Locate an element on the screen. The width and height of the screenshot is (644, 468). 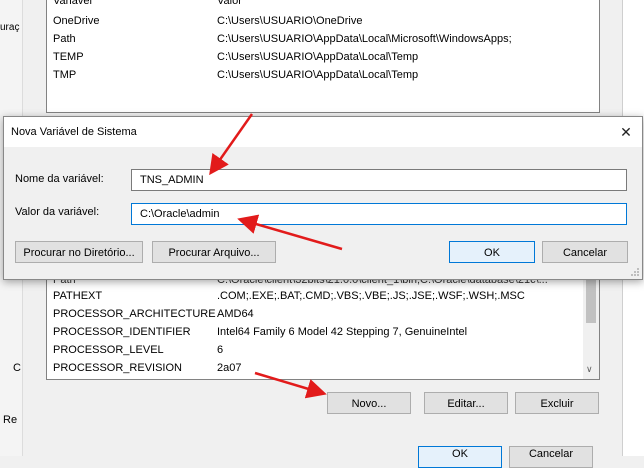
annotation-arrows is located at coordinates (276, 256).